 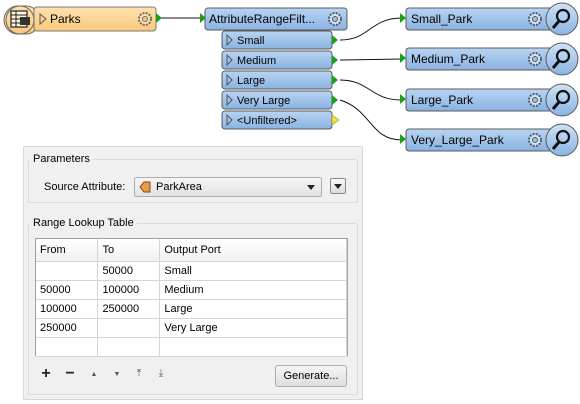 I want to click on attribute-tag-icon, so click(x=145, y=187).